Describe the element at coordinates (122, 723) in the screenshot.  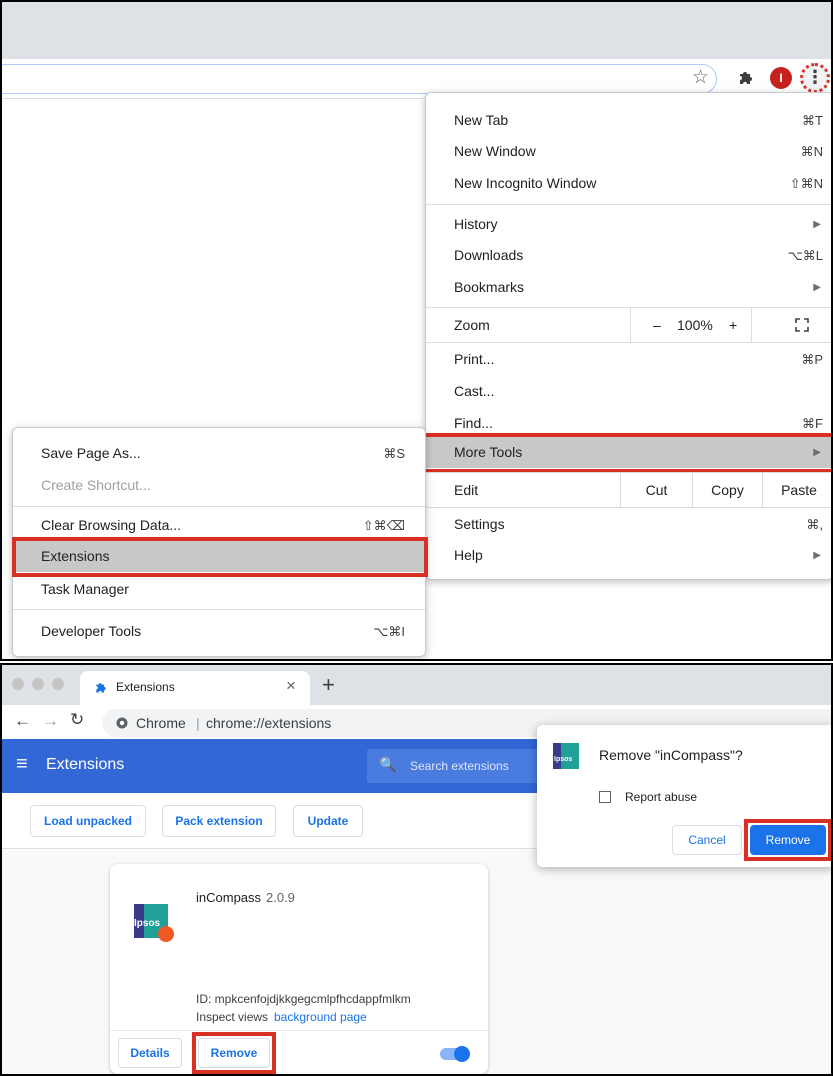
I see `chrome-logo-icon` at that location.